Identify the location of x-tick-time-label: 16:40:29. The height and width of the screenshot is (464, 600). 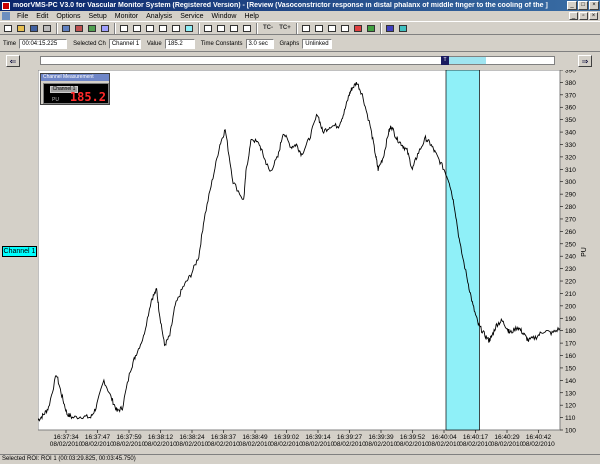
(507, 437).